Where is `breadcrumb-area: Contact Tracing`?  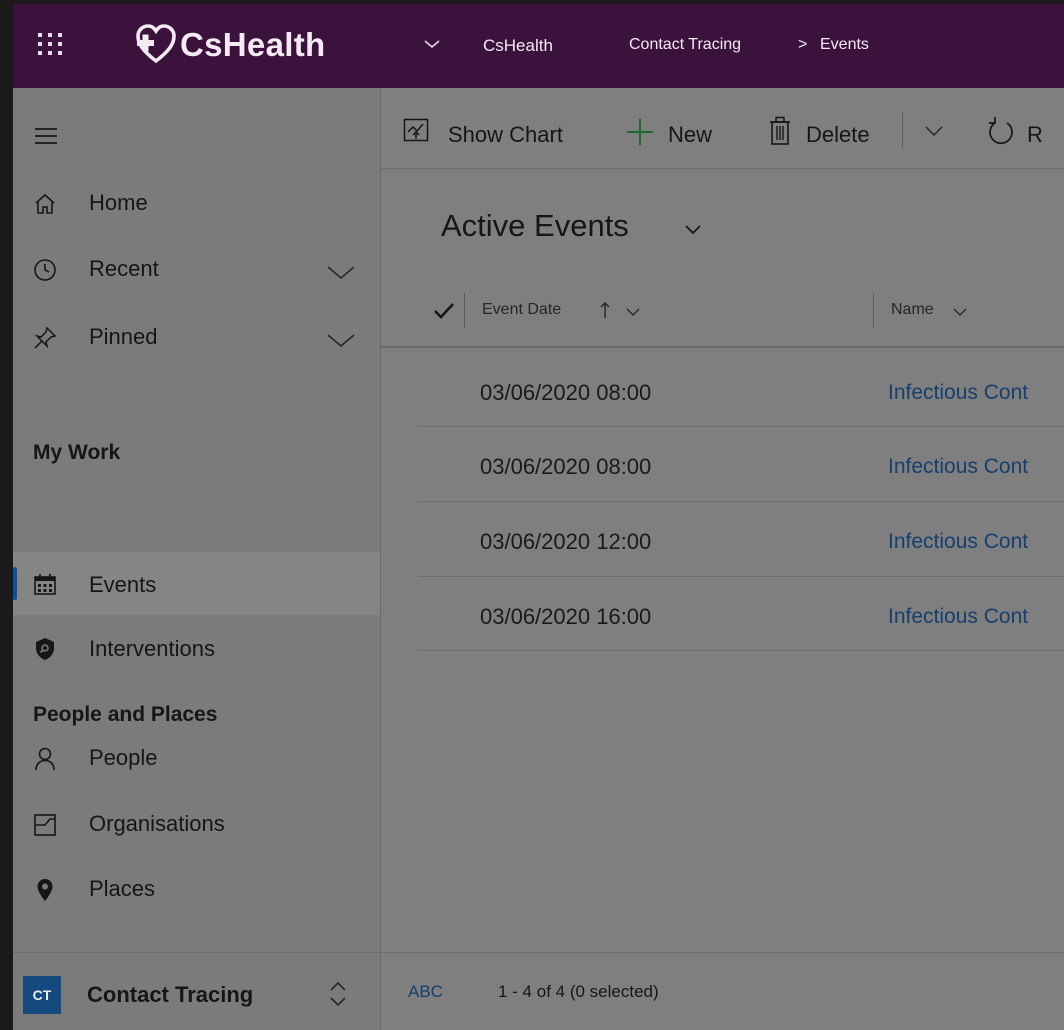 breadcrumb-area: Contact Tracing is located at coordinates (685, 45).